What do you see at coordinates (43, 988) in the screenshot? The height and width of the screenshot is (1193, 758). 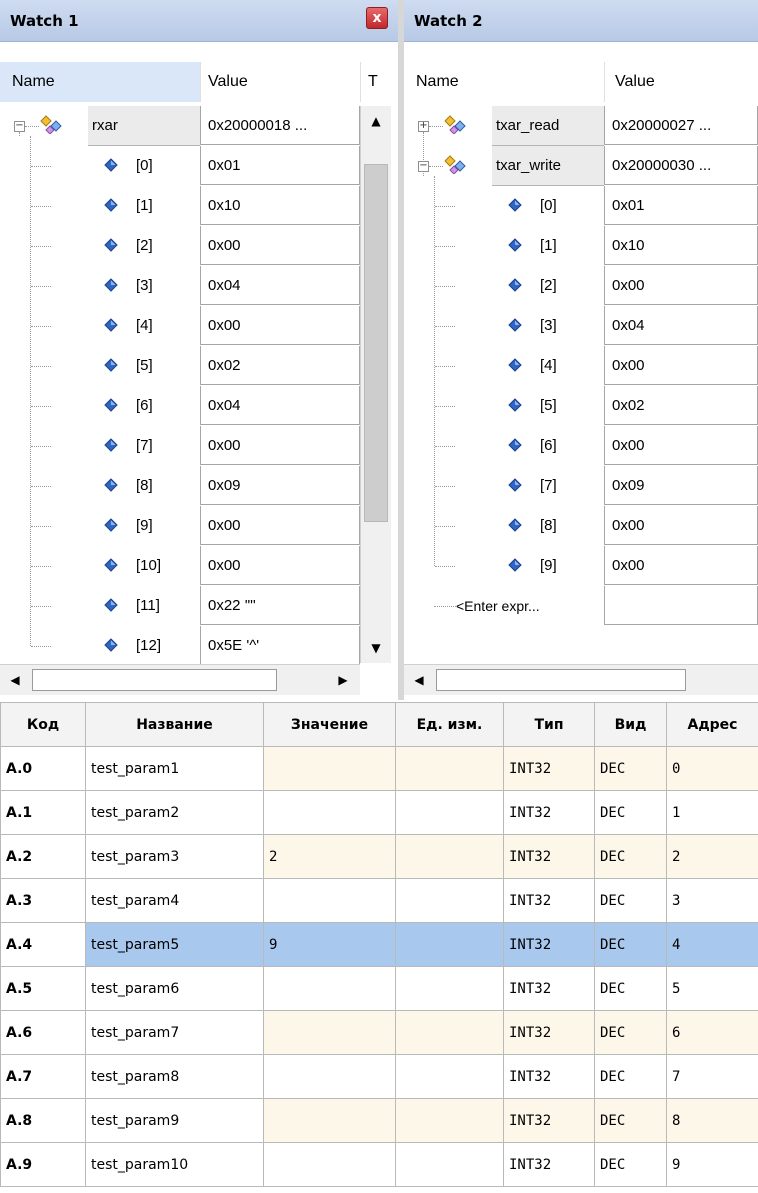 I see `cell-code: A.5` at bounding box center [43, 988].